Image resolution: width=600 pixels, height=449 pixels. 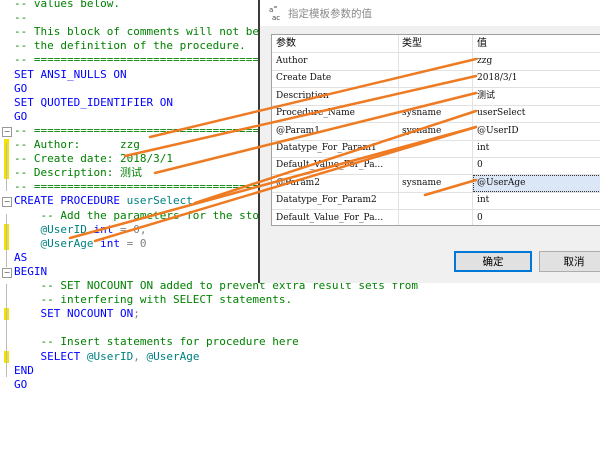 What do you see at coordinates (133, 243) in the screenshot?
I see `code-token: = 0` at bounding box center [133, 243].